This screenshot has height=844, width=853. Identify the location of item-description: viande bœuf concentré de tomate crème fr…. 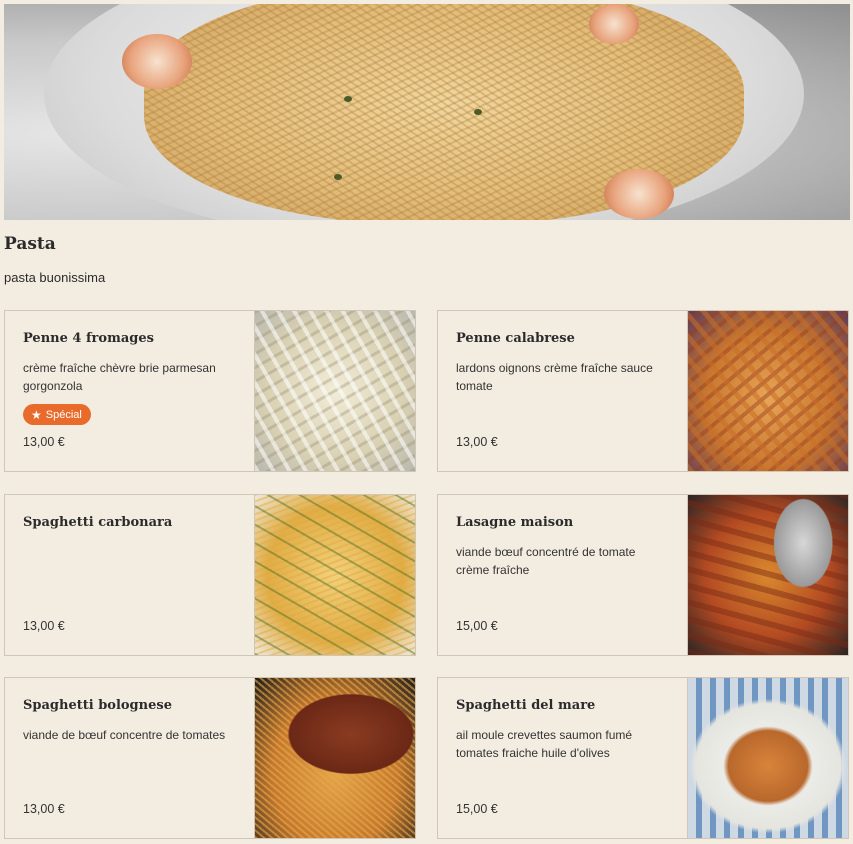
(546, 561).